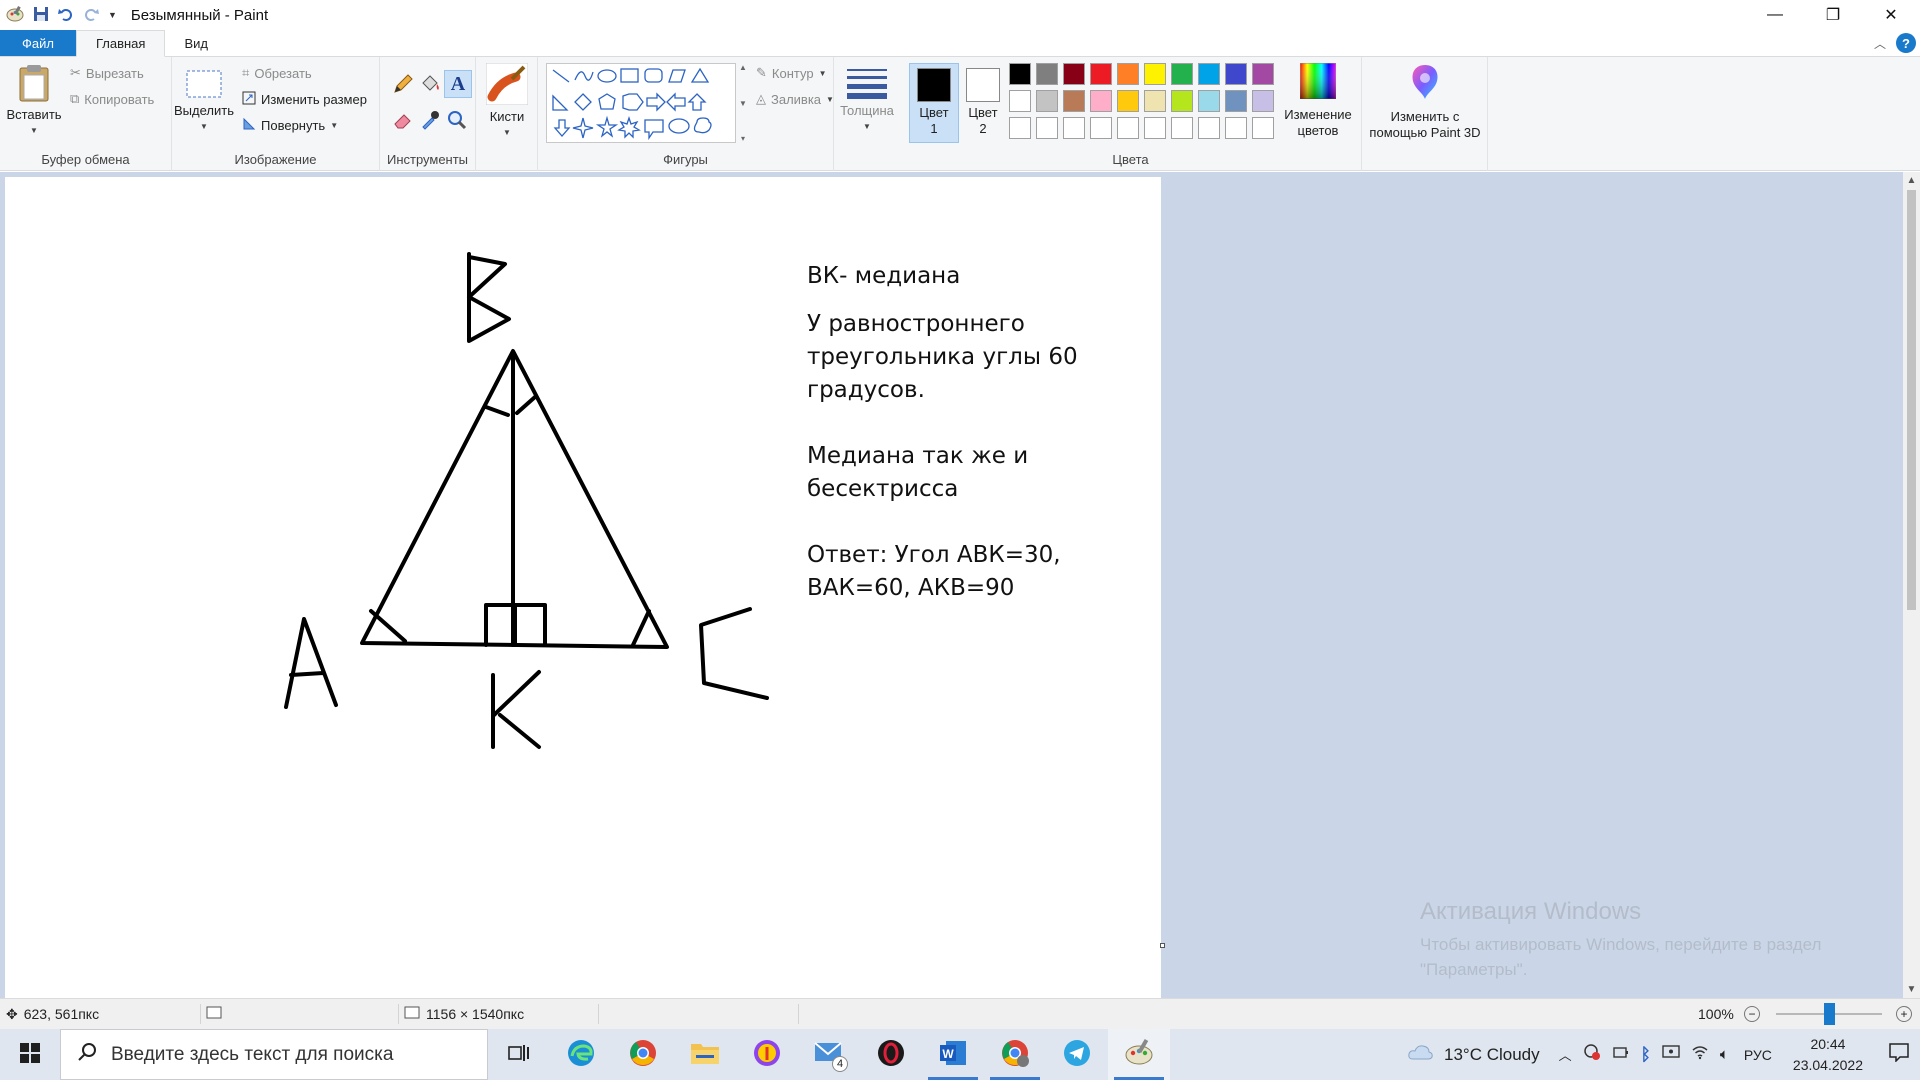 The image size is (1920, 1080). Describe the element at coordinates (1015, 1054) in the screenshot. I see `taskbar-chrome-profile` at that location.